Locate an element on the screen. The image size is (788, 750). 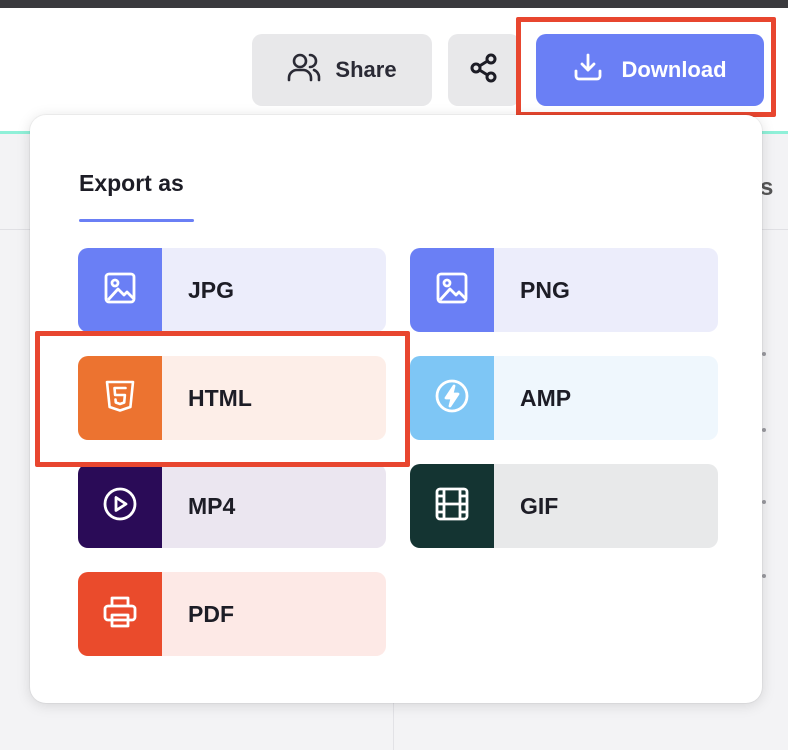
printer-icon is located at coordinates (120, 614).